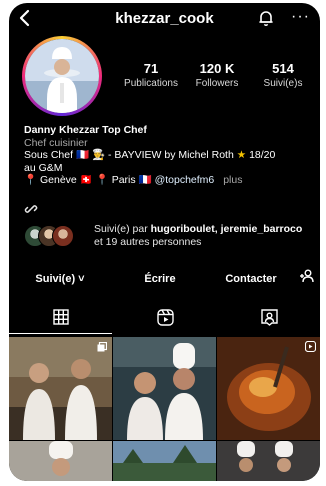  Describe the element at coordinates (217, 83) in the screenshot. I see `stat-label: Followers` at that location.